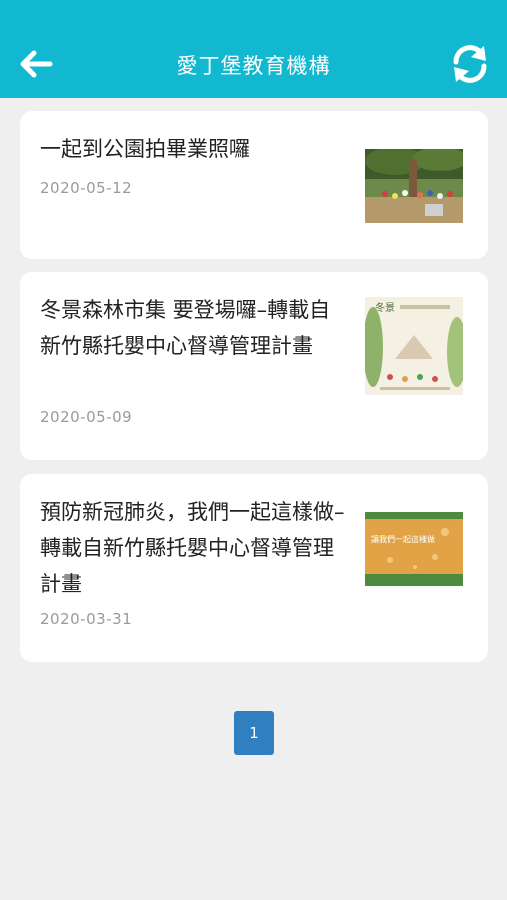  Describe the element at coordinates (145, 149) in the screenshot. I see `article-title: 一起到公園拍畢業照囉` at that location.